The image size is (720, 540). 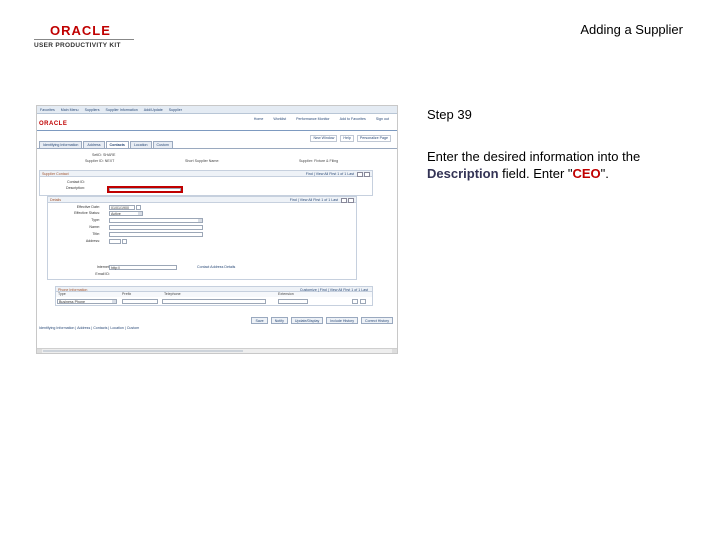 What do you see at coordinates (61, 144) in the screenshot?
I see `tab-identifying-information: Identifying Information` at bounding box center [61, 144].